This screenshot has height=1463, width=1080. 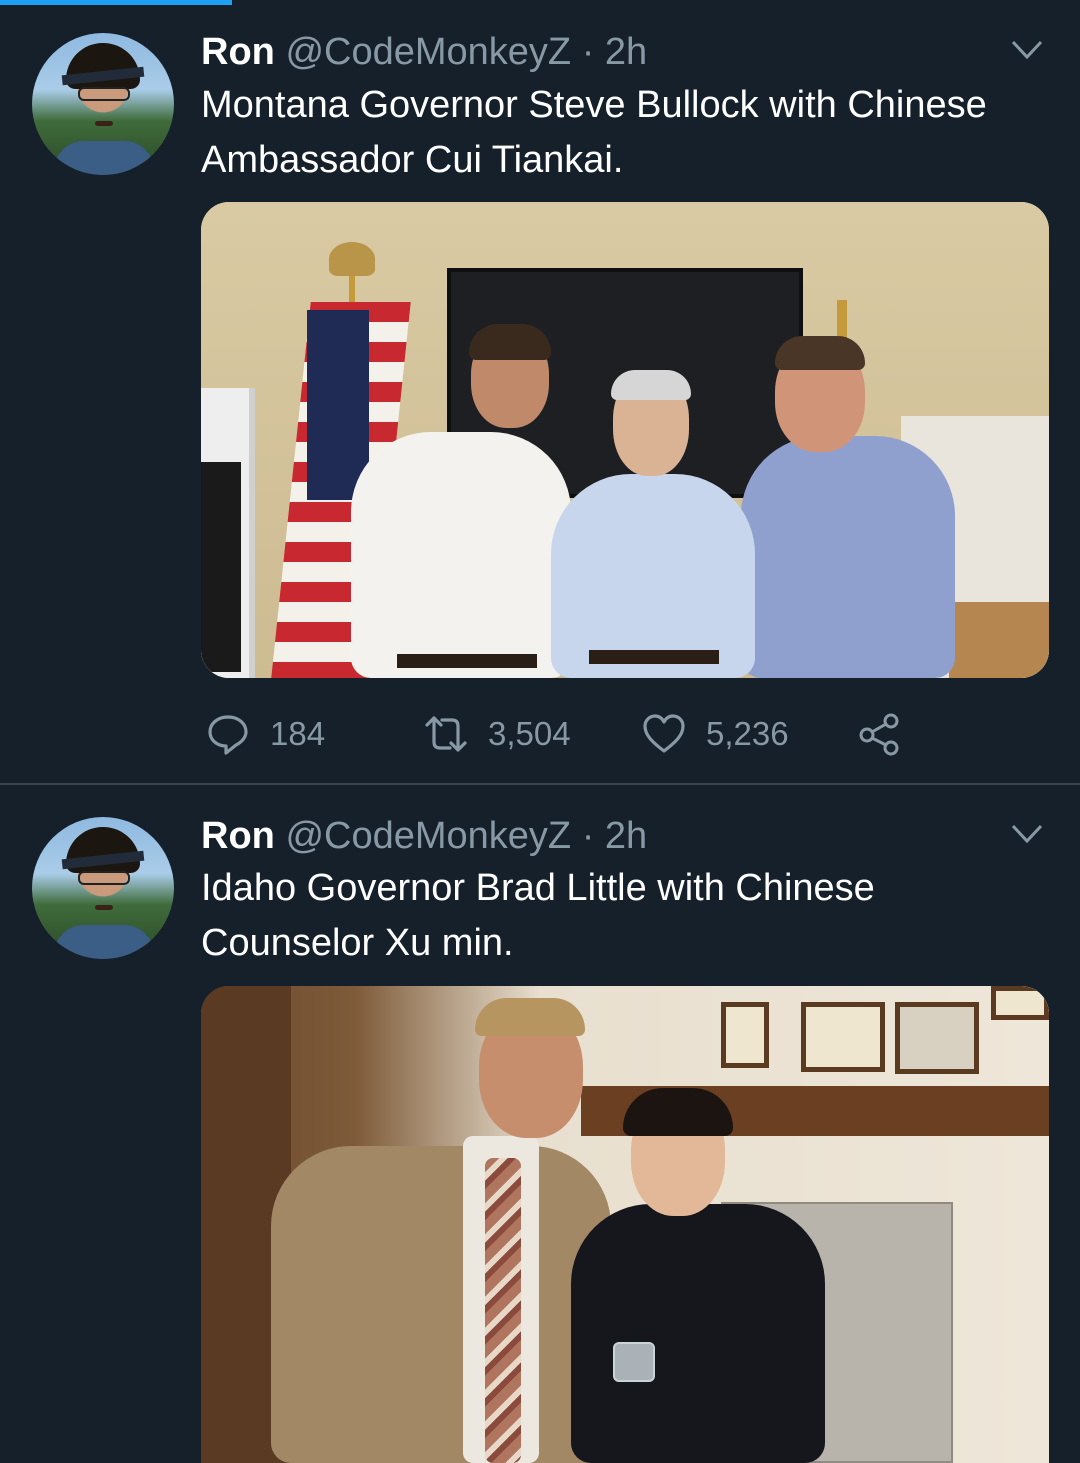 I want to click on retweet-count: 3,504, so click(x=529, y=733).